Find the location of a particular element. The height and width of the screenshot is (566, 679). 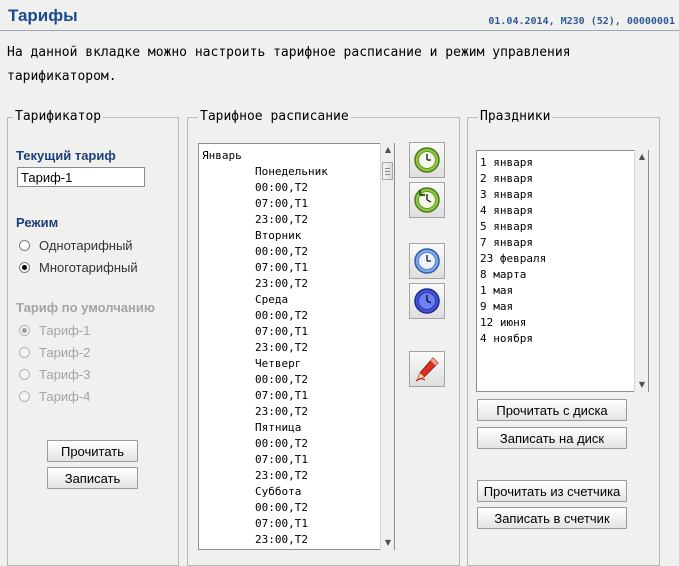

read-meter-button: Прочитать из счетчика is located at coordinates (552, 491).